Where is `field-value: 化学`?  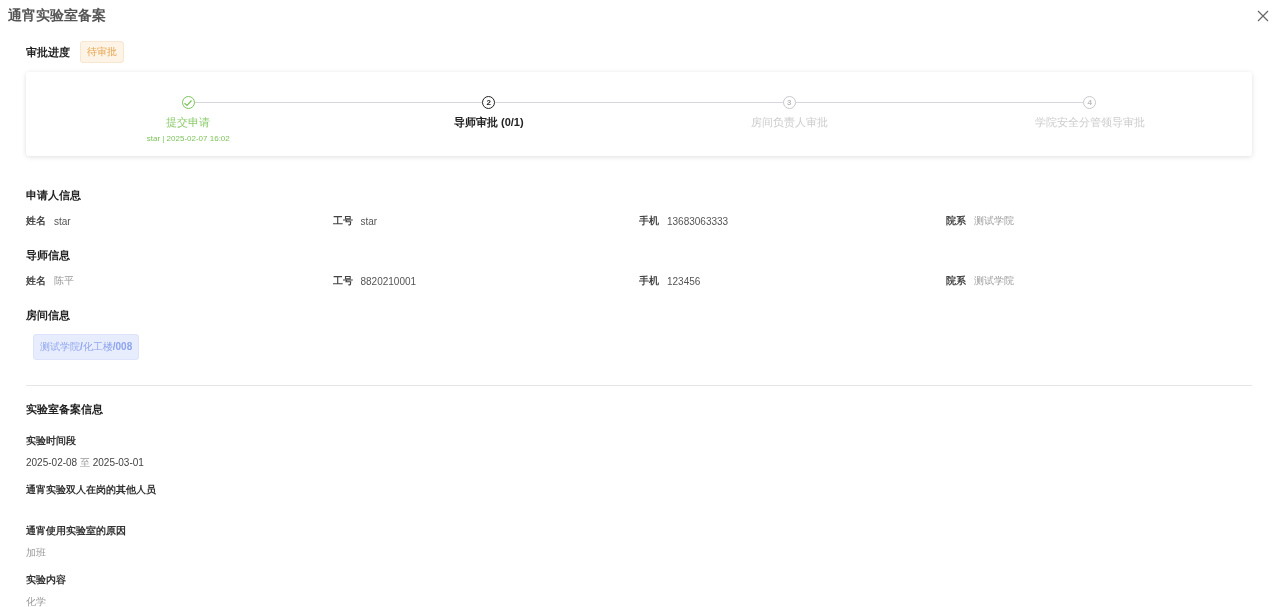
field-value: 化学 is located at coordinates (36, 601).